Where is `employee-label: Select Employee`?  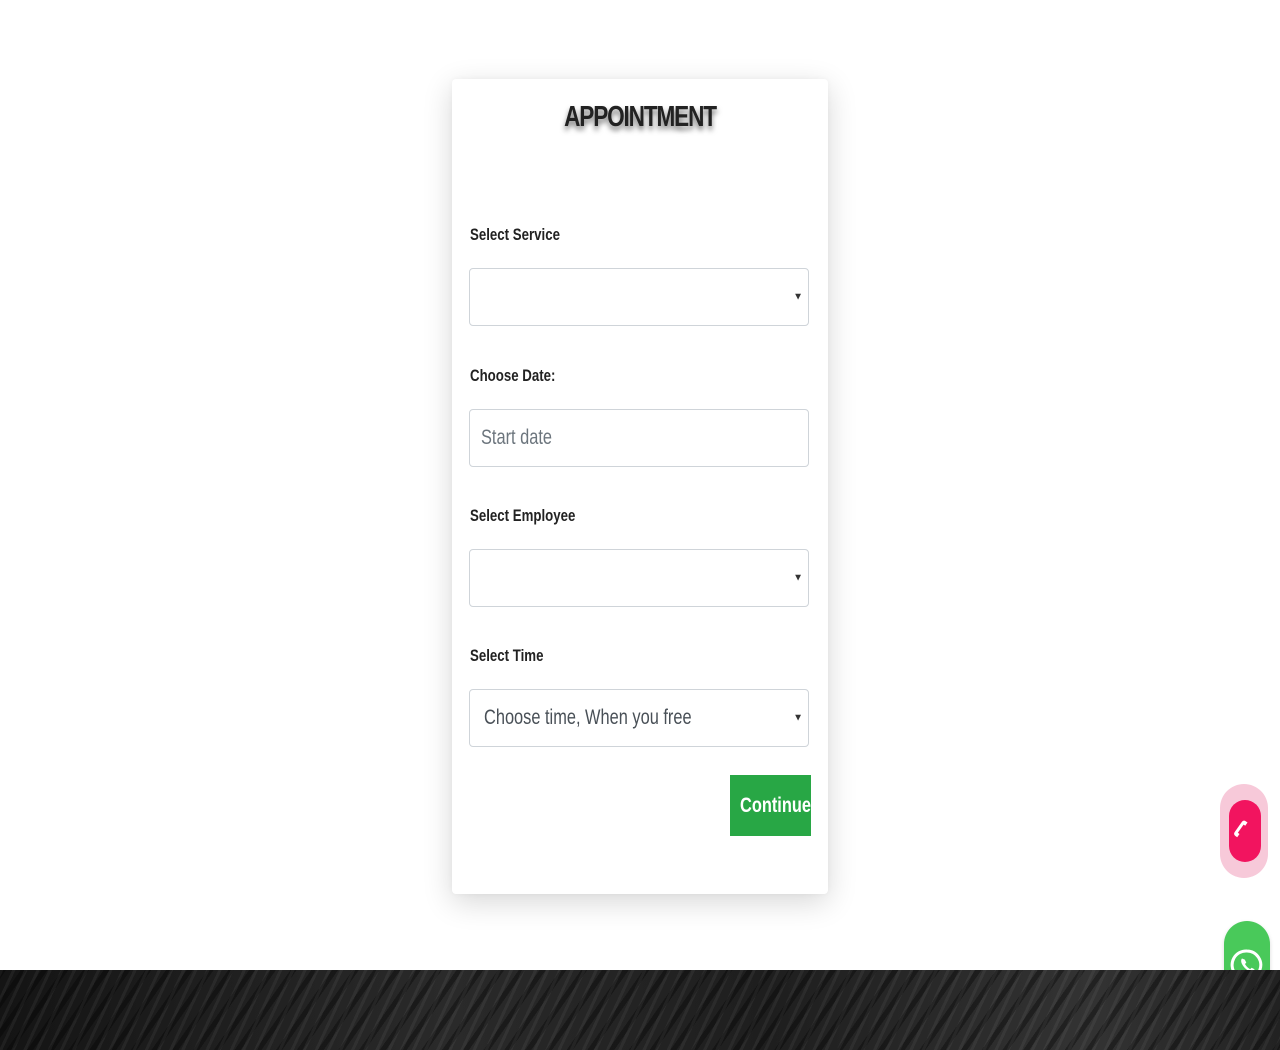
employee-label: Select Employee is located at coordinates (523, 515).